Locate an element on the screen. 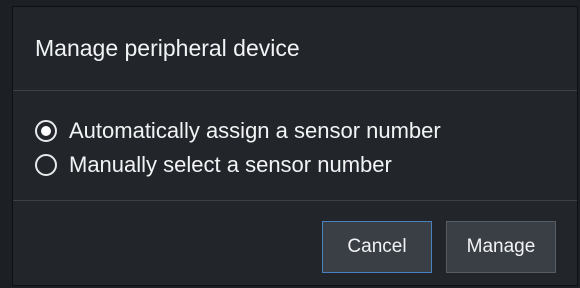 This screenshot has width=580, height=288. manual-select-option: Manually select a sensor number is located at coordinates (213, 165).